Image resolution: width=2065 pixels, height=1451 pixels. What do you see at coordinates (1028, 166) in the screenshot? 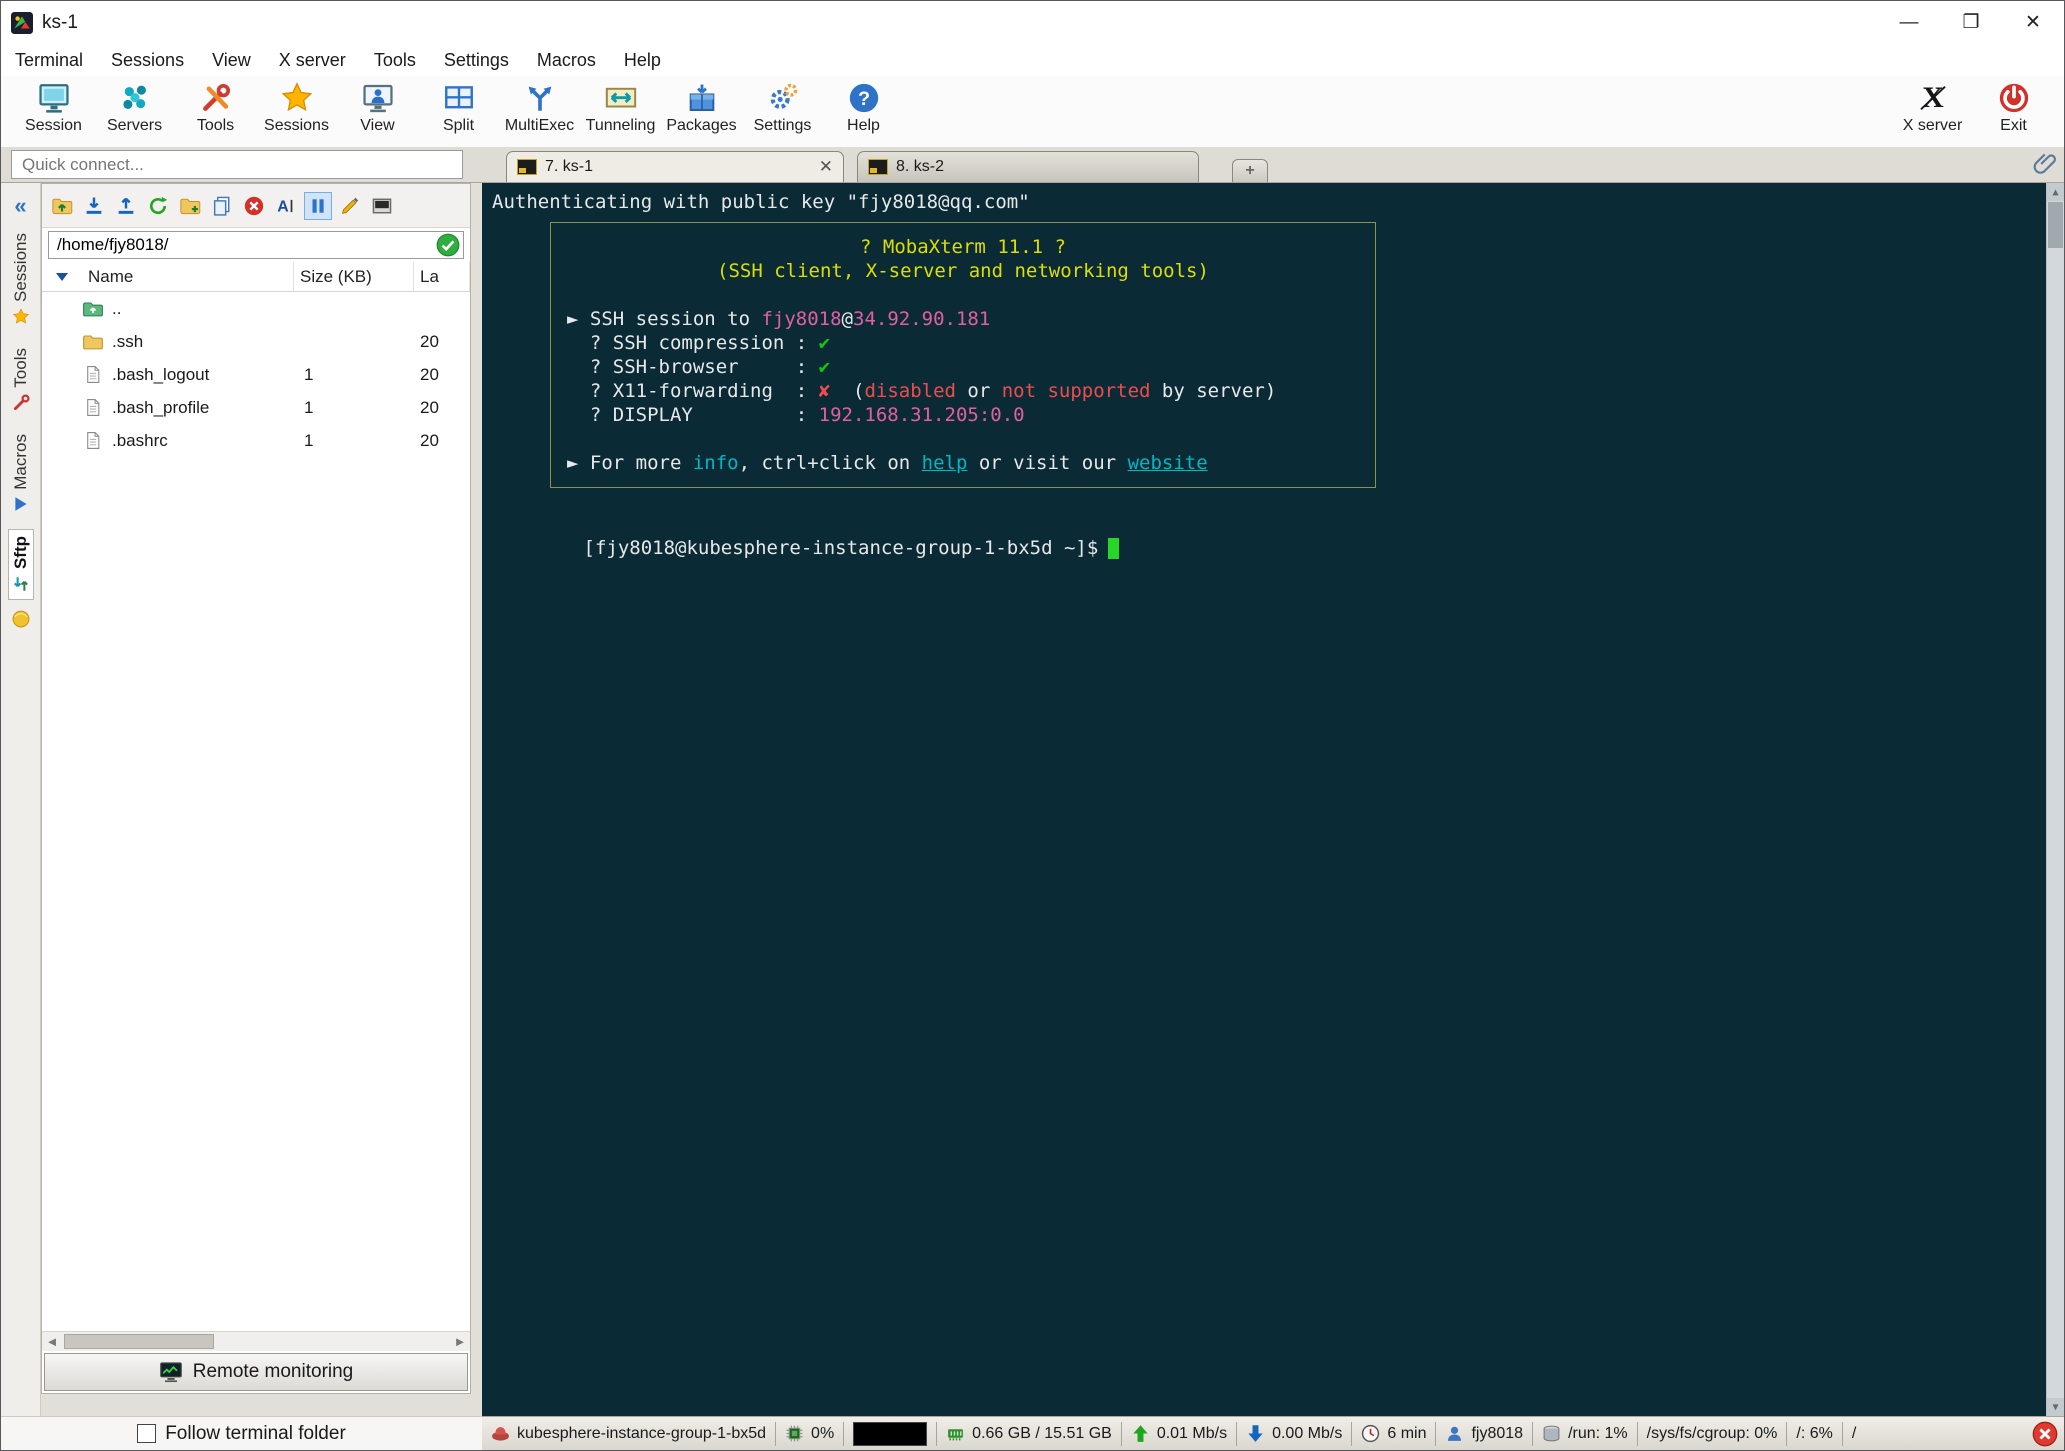
I see `tab-ks-2: 8. ks-2` at bounding box center [1028, 166].